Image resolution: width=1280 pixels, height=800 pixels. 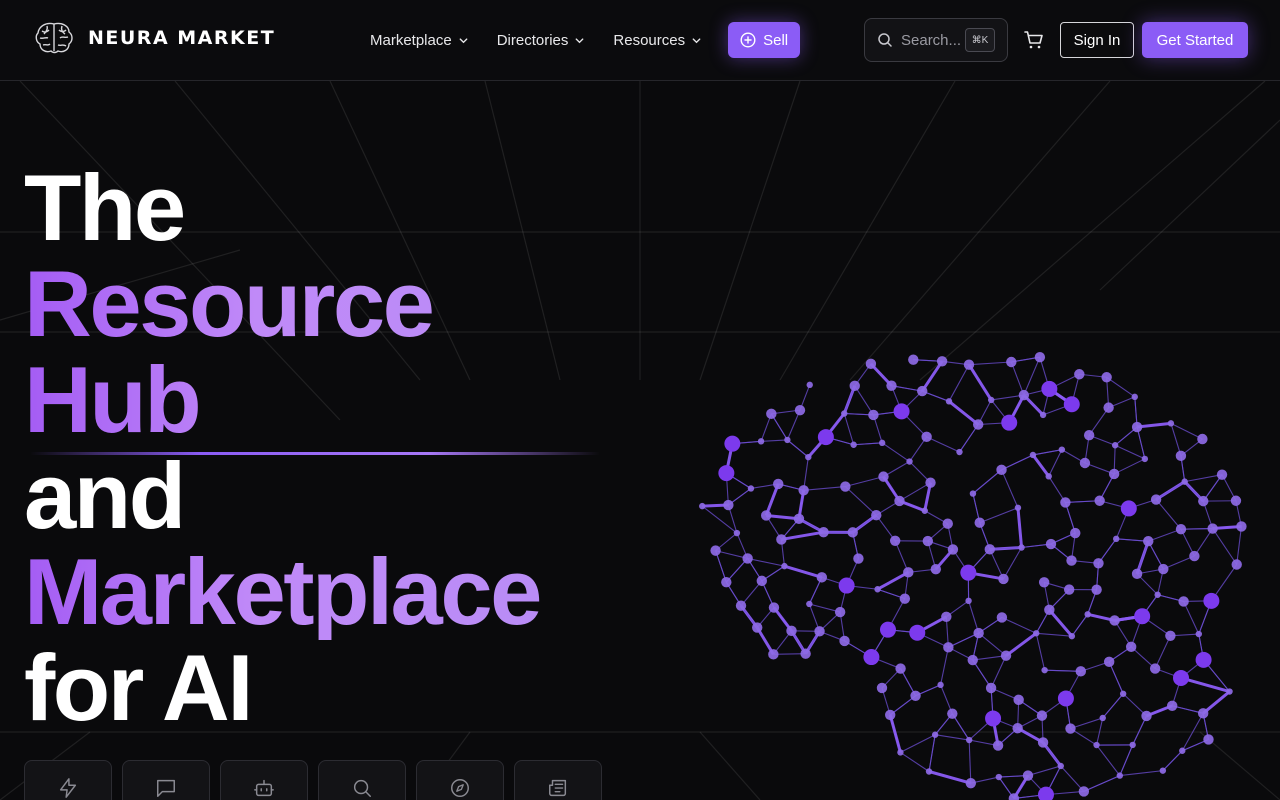 What do you see at coordinates (264, 788) in the screenshot?
I see `robot-icon` at bounding box center [264, 788].